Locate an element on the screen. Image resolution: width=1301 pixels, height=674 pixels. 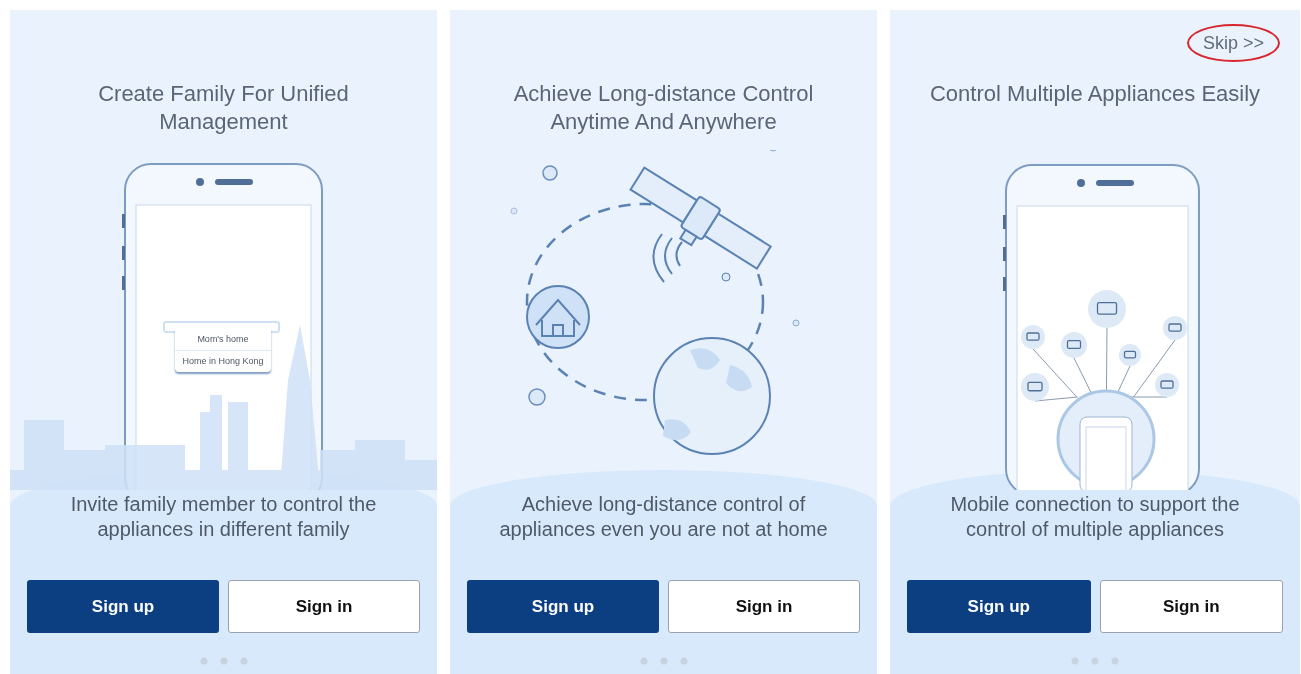
menu-item: Mom's home is located at coordinates (223, 339).